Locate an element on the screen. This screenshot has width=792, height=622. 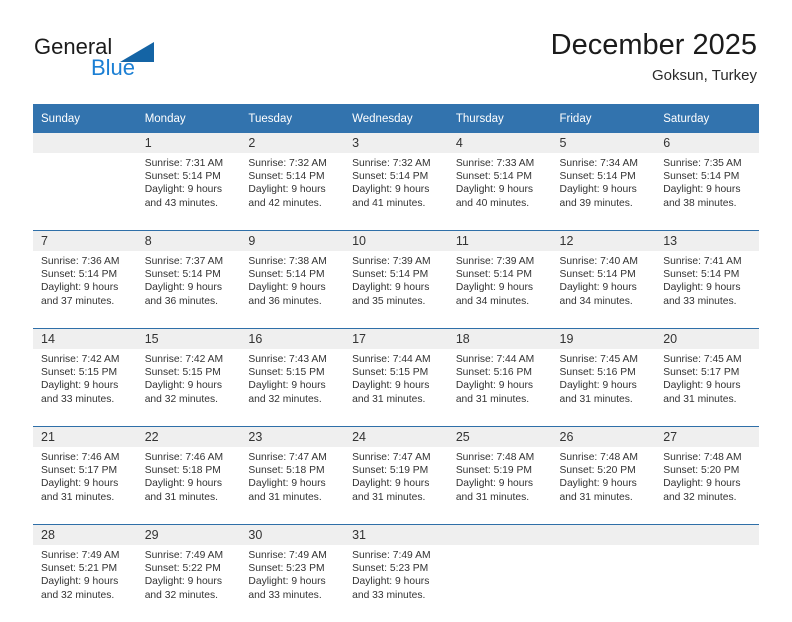
weekday-header-thursday: Thursday is located at coordinates (499, 118).